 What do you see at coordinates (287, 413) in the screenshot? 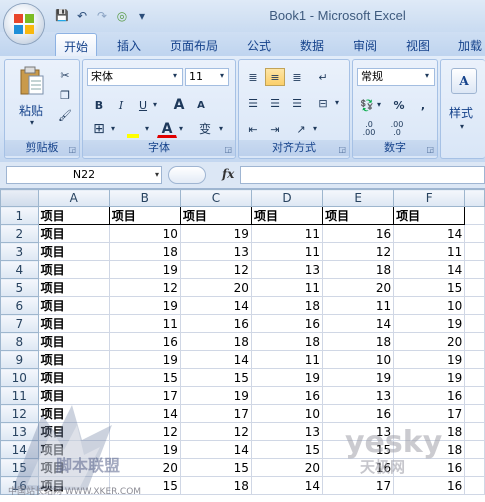
I see `cell: 10` at bounding box center [287, 413].